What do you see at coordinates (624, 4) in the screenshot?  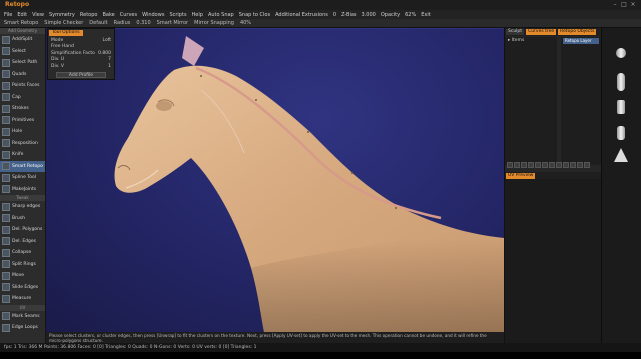 I see `maximize-icon: □` at bounding box center [624, 4].